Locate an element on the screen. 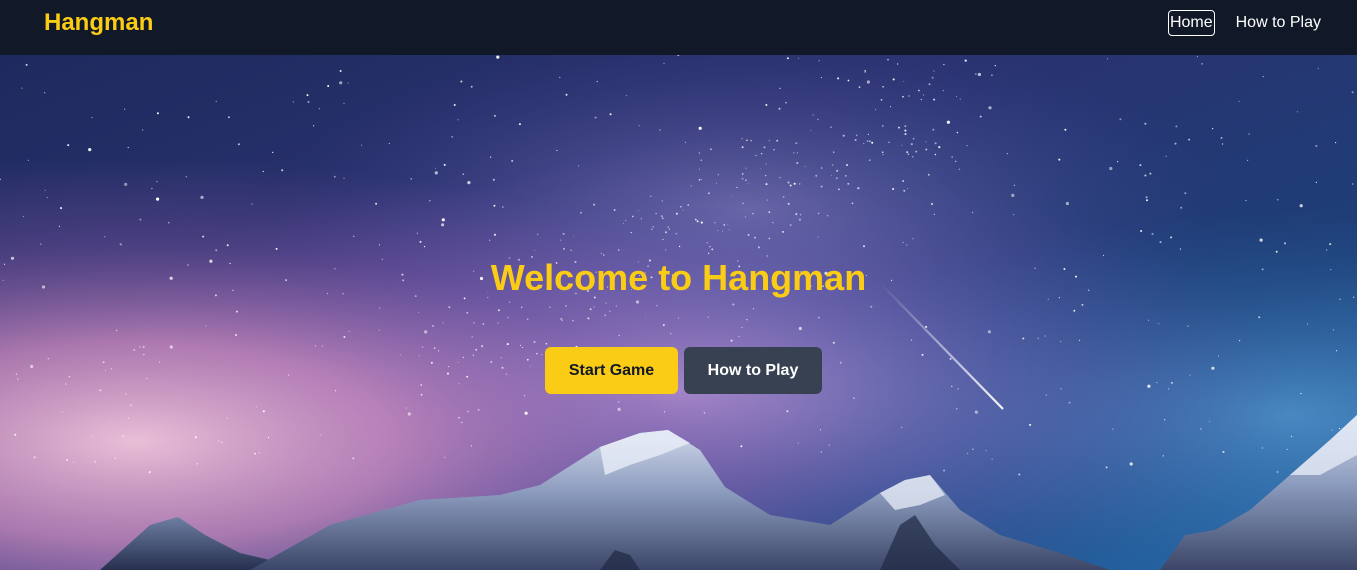  how-to-play-button: How to Play is located at coordinates (753, 370).